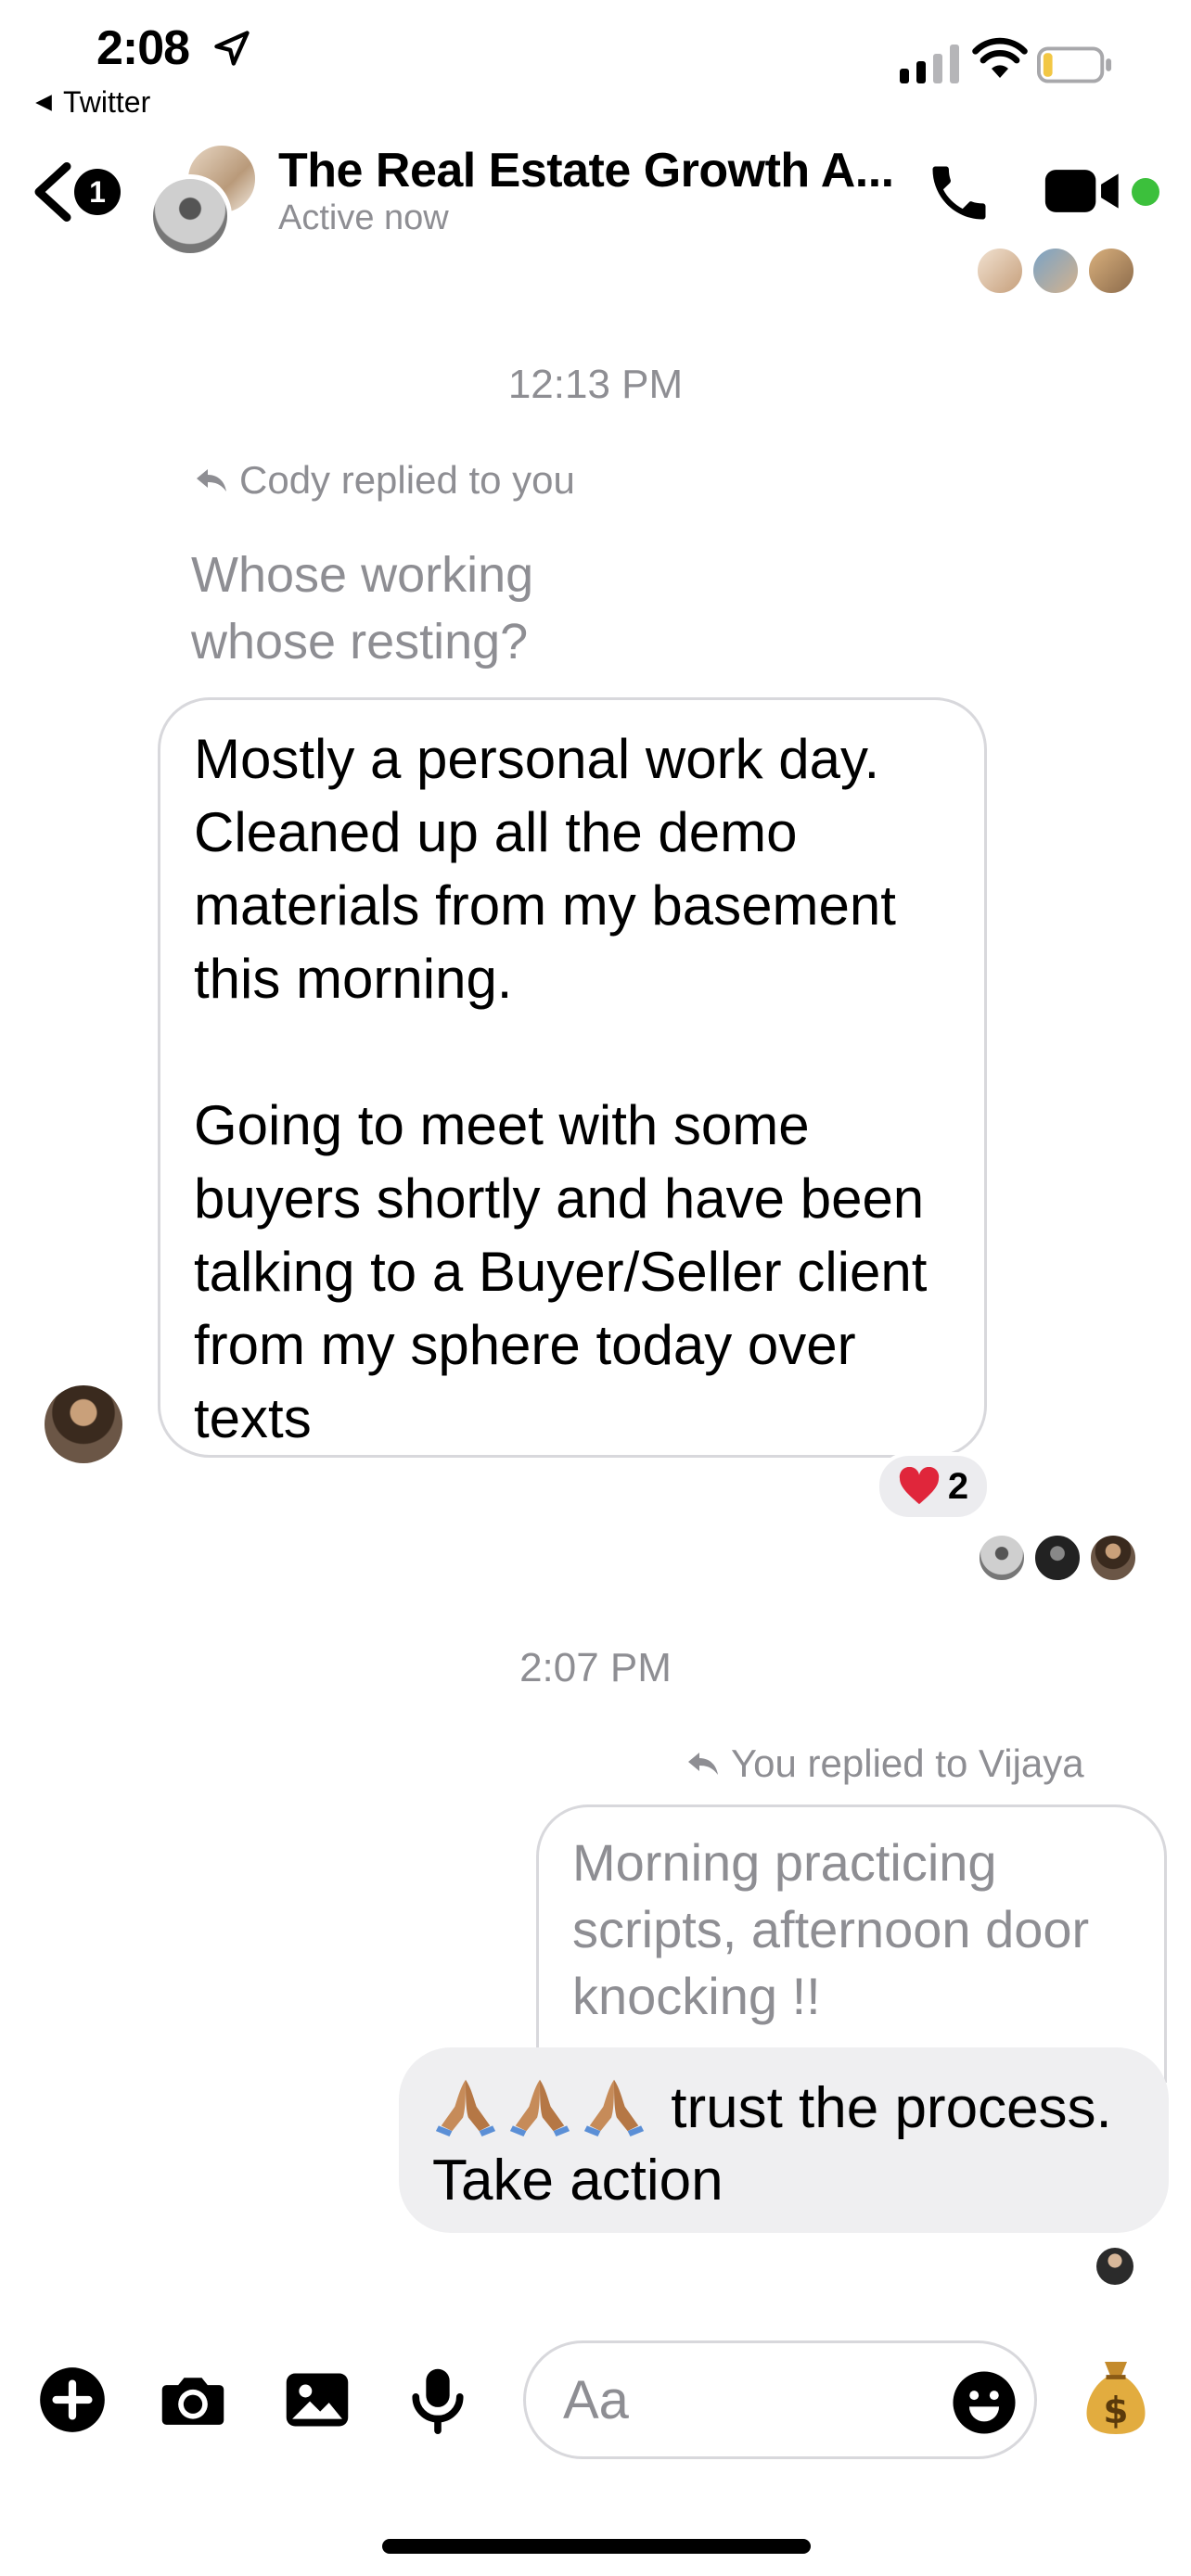 This screenshot has width=1191, height=2576. What do you see at coordinates (72, 2400) in the screenshot?
I see `plus-circle-icon` at bounding box center [72, 2400].